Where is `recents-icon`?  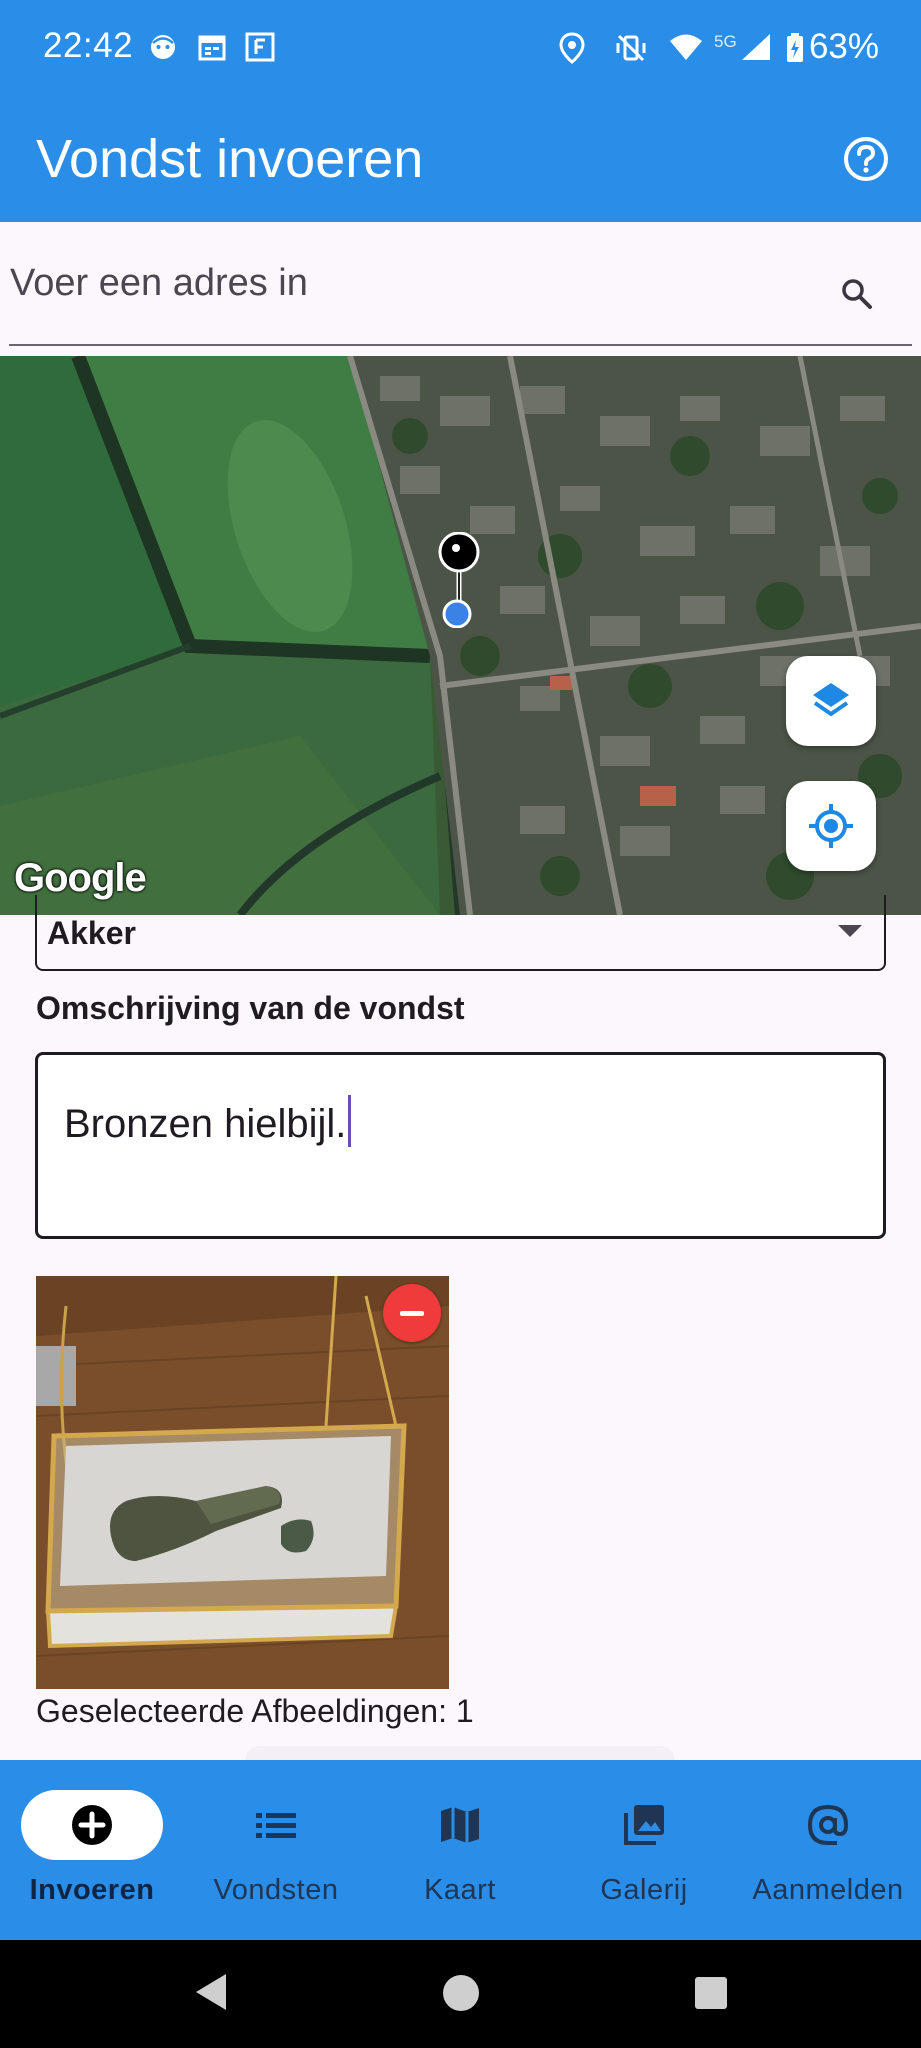
recents-icon is located at coordinates (711, 1993).